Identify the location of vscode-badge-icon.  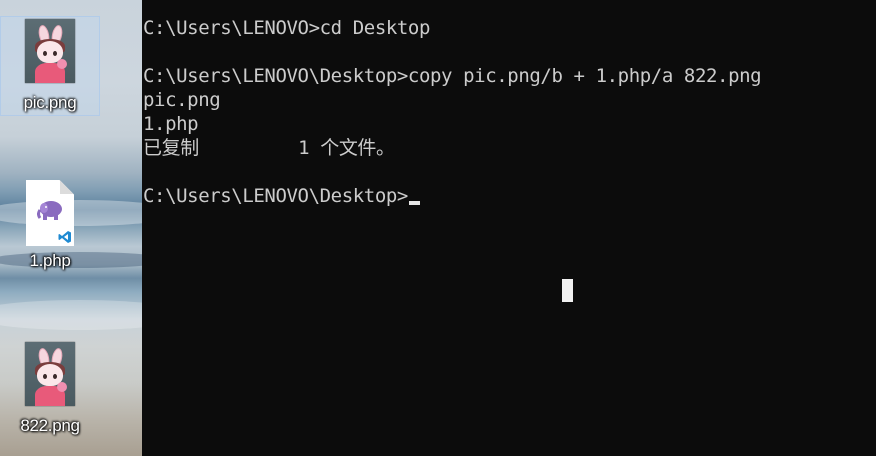
(64, 237).